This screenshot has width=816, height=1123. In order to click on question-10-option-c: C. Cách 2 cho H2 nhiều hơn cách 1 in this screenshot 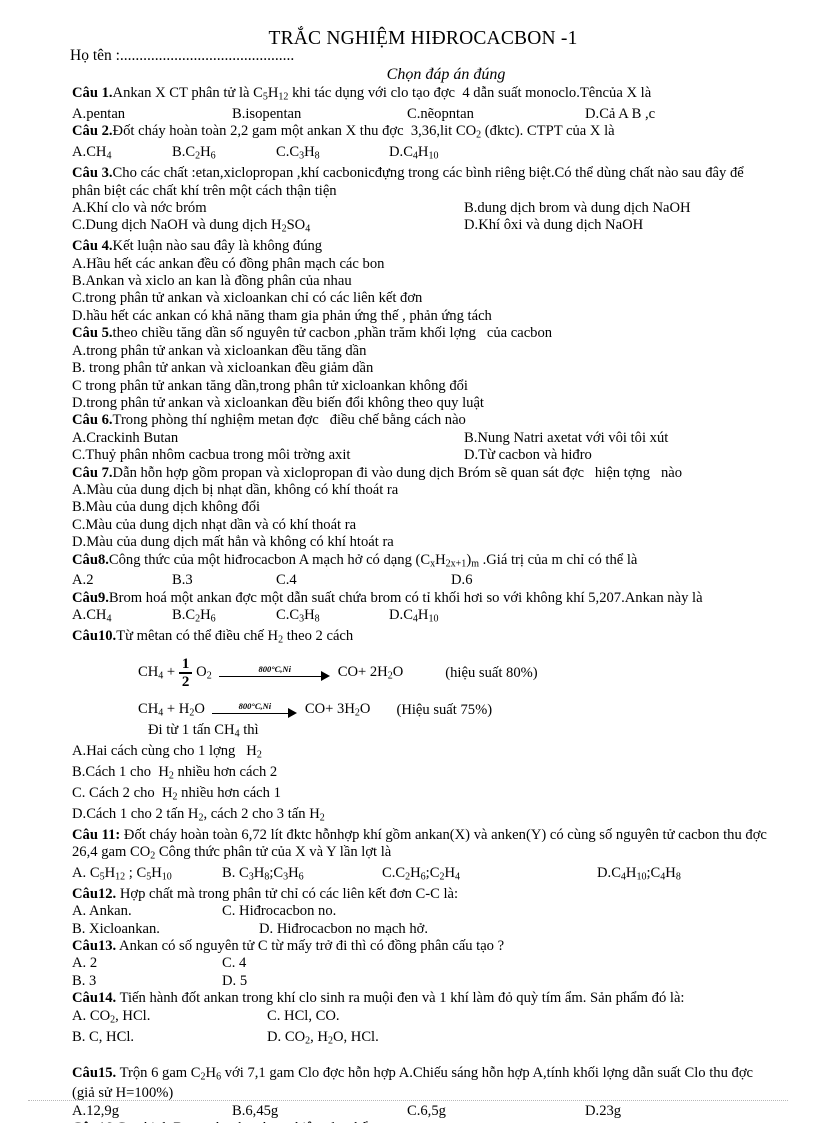, I will do `click(422, 795)`.